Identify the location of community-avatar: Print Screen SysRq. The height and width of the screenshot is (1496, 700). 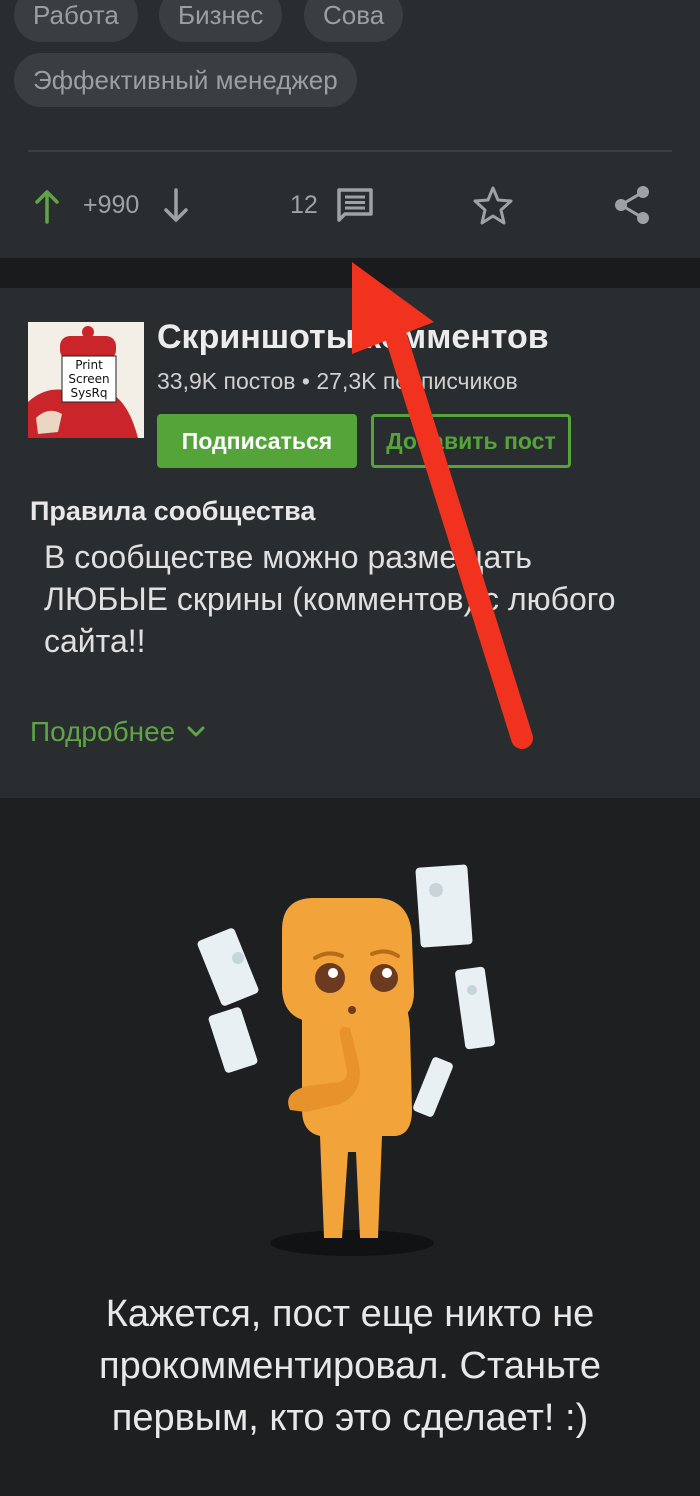
(86, 380).